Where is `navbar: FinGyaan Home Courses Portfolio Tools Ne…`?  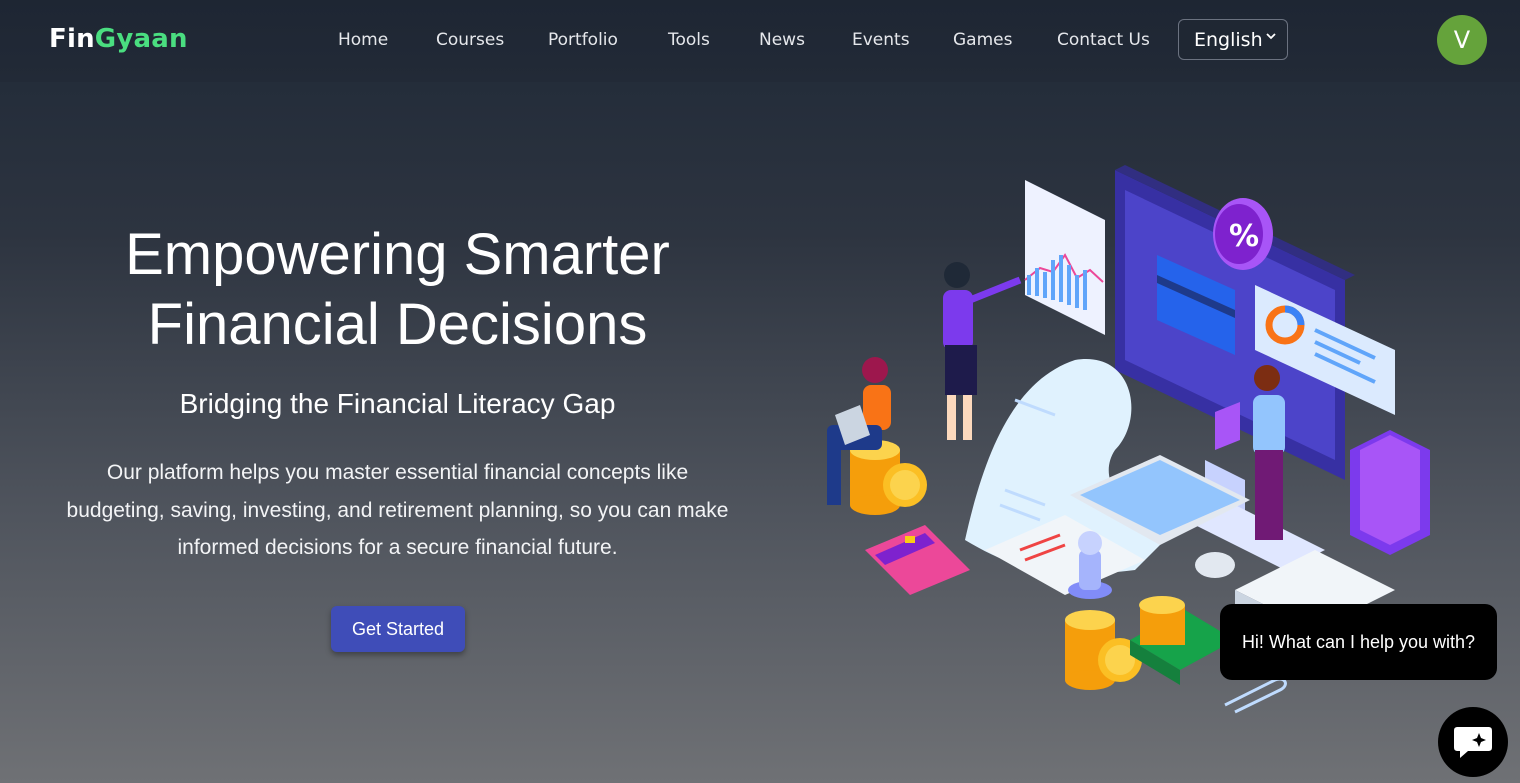
navbar: FinGyaan Home Courses Portfolio Tools Ne… is located at coordinates (760, 41).